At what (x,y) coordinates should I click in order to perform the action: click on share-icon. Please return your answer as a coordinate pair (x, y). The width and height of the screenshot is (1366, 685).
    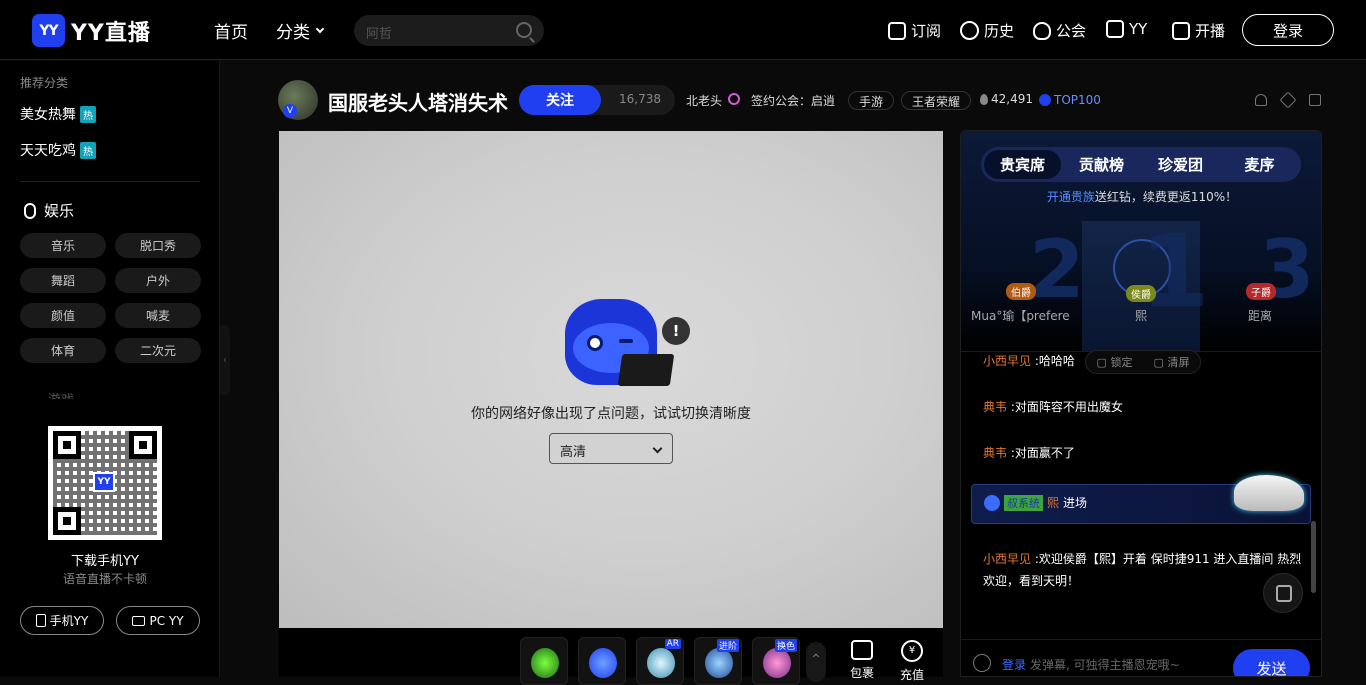
    Looking at the image, I should click on (1288, 100).